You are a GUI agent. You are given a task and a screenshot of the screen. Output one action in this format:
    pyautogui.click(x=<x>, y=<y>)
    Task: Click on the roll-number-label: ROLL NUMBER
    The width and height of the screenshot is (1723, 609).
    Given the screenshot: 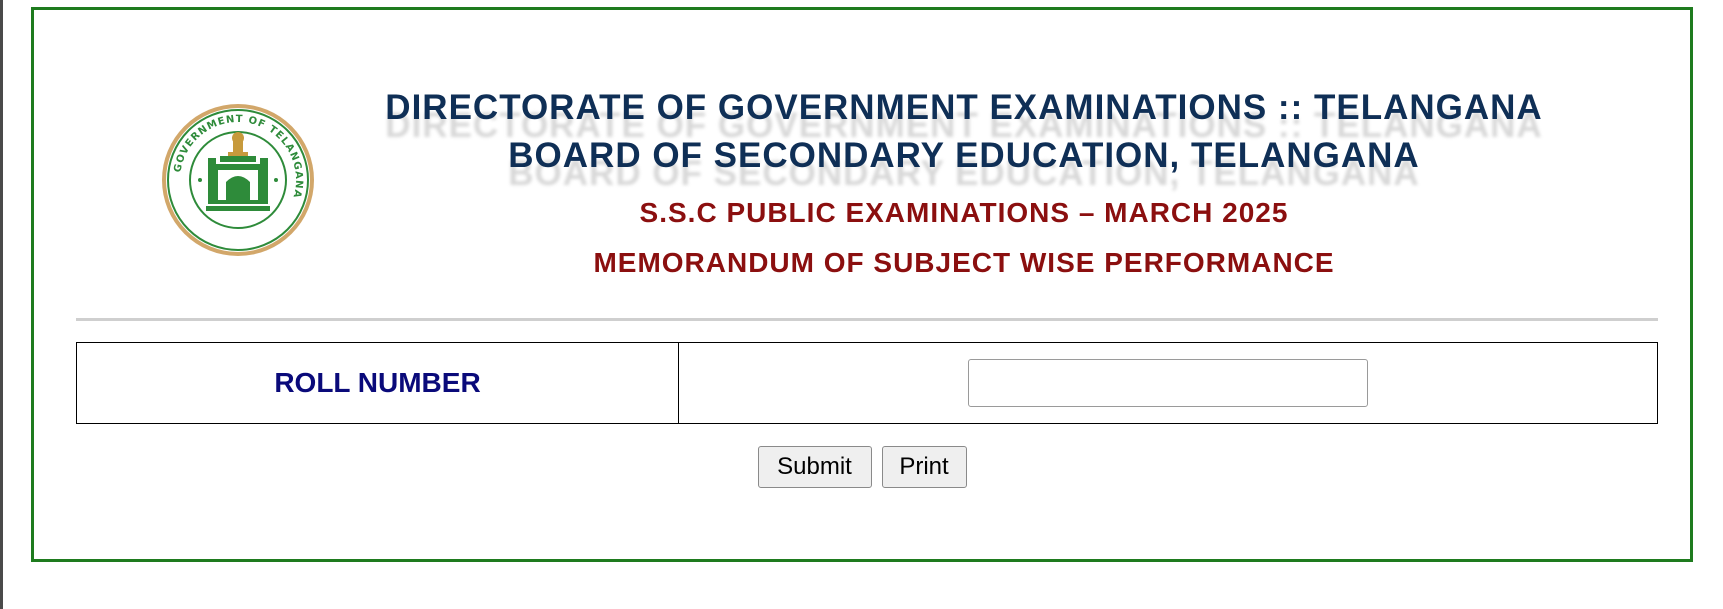 What is the action you would take?
    pyautogui.click(x=378, y=383)
    